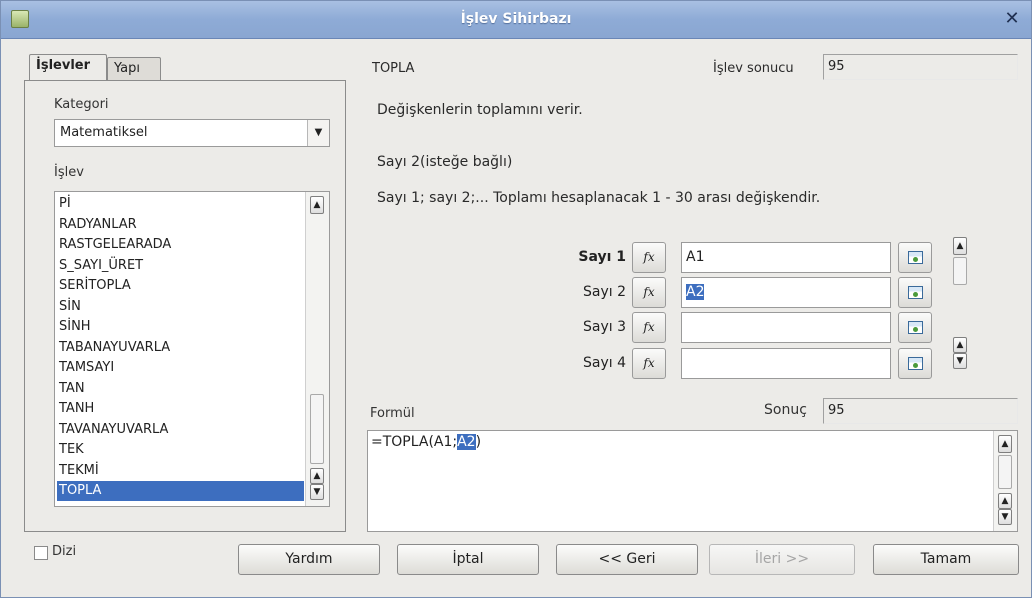 The width and height of the screenshot is (1032, 598). Describe the element at coordinates (63, 65) in the screenshot. I see `tab-functions-label: İşlevler` at that location.